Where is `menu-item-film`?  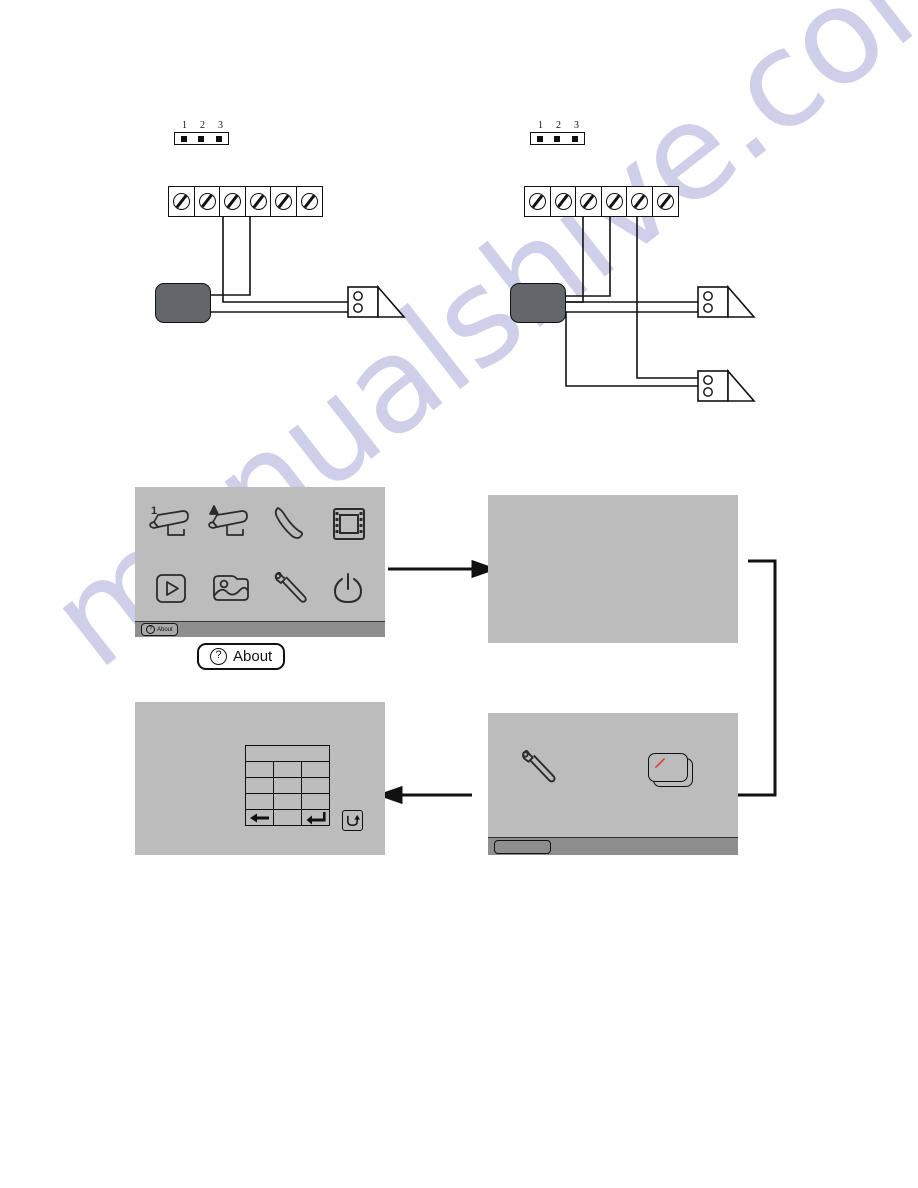 menu-item-film is located at coordinates (350, 523).